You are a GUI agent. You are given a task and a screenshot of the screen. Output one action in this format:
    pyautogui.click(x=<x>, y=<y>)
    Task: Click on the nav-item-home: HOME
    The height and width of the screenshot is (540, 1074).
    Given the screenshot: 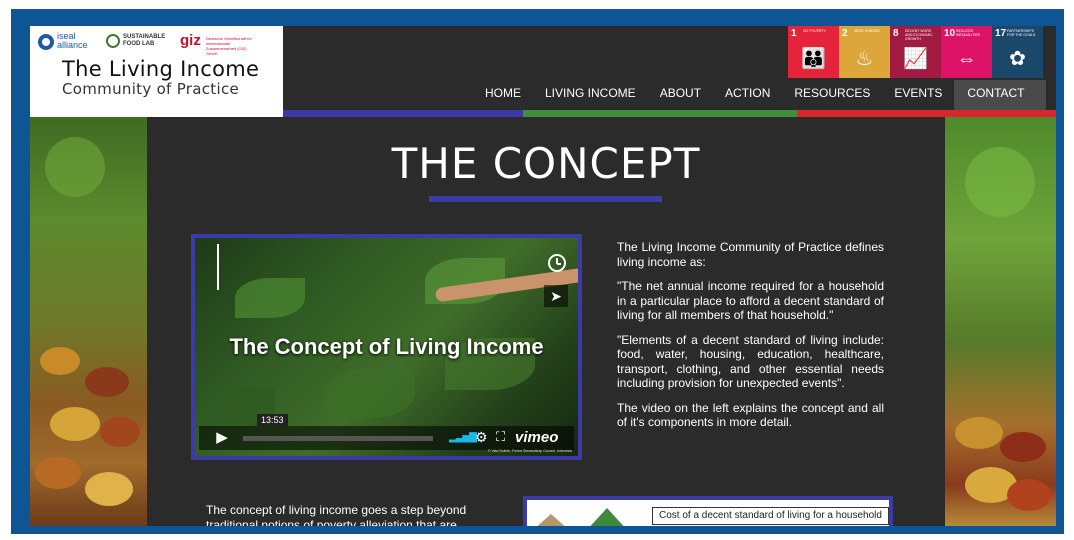 What is the action you would take?
    pyautogui.click(x=503, y=95)
    